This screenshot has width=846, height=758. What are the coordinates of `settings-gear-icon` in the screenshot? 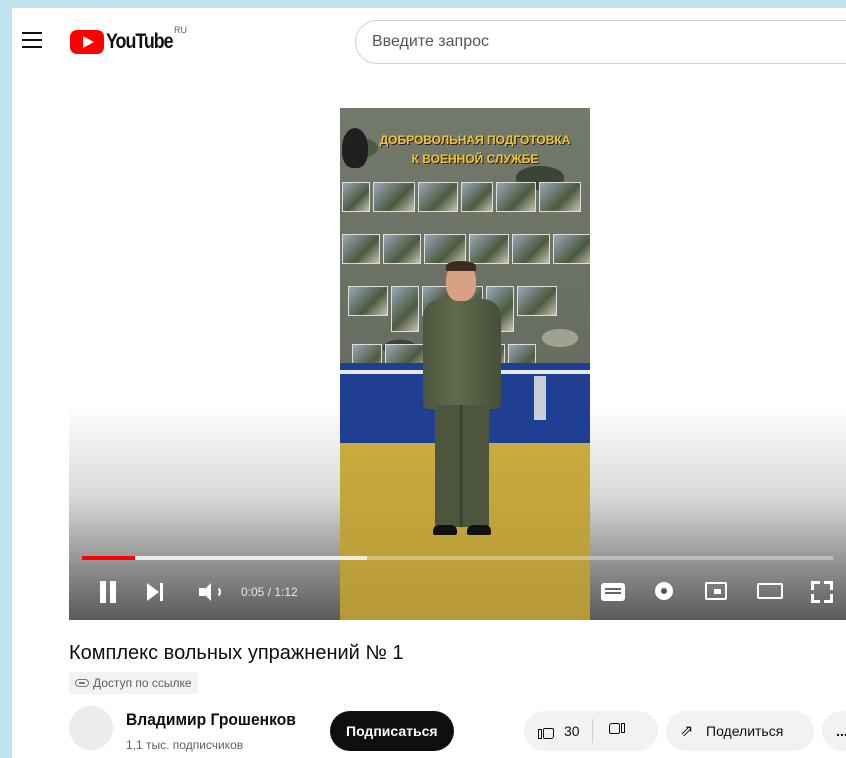 It's located at (664, 591).